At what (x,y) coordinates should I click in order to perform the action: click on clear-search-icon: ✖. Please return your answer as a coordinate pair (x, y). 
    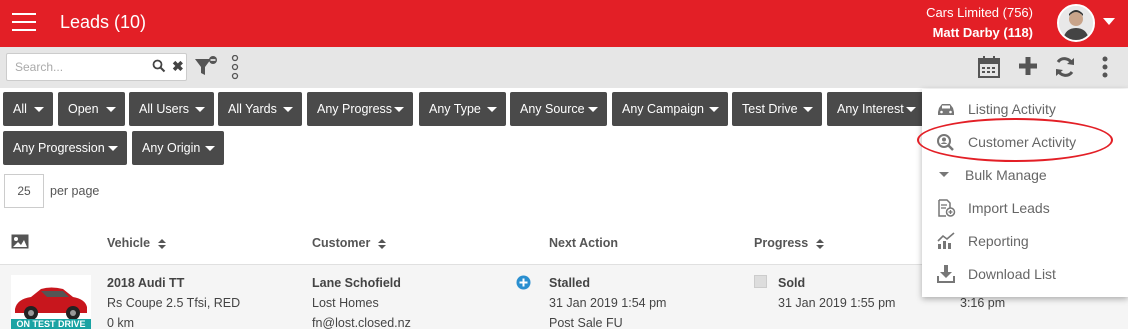
    Looking at the image, I should click on (178, 66).